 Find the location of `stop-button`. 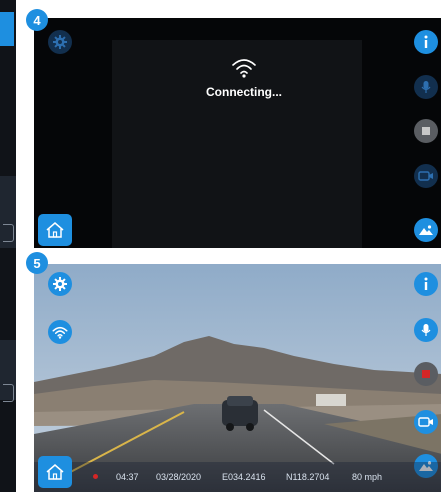

stop-button is located at coordinates (426, 131).